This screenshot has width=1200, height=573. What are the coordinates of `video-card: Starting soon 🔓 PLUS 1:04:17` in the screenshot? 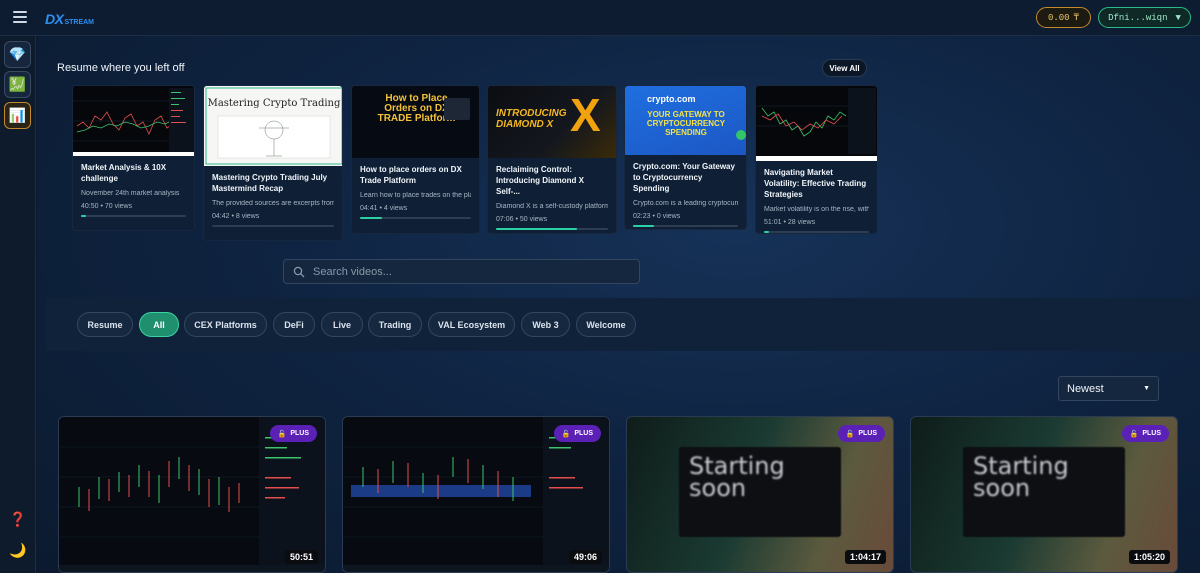 It's located at (760, 494).